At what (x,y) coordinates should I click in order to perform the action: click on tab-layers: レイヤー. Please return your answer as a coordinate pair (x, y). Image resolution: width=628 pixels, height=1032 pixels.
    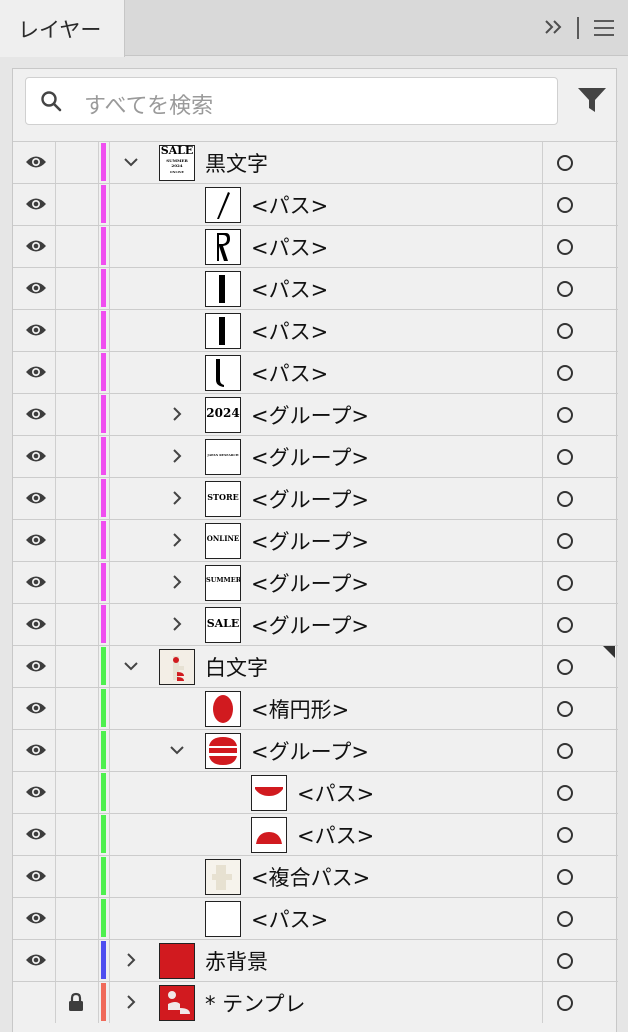
    Looking at the image, I should click on (62, 28).